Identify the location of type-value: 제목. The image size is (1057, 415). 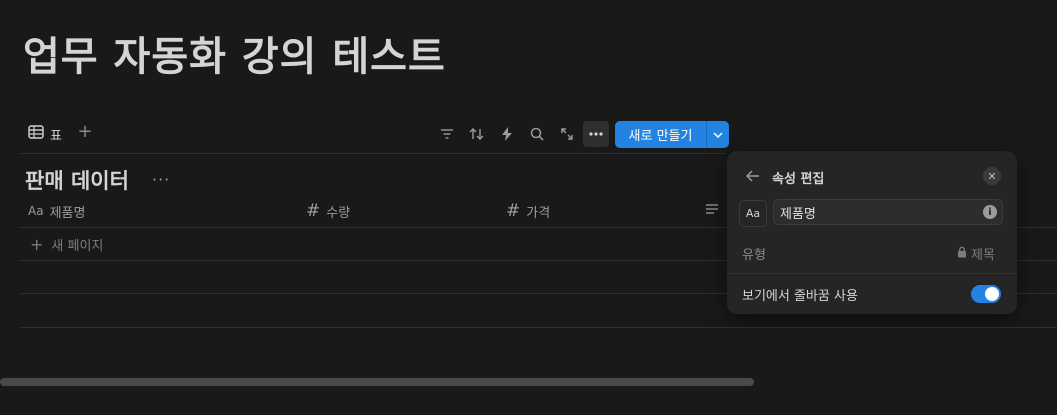
(976, 253).